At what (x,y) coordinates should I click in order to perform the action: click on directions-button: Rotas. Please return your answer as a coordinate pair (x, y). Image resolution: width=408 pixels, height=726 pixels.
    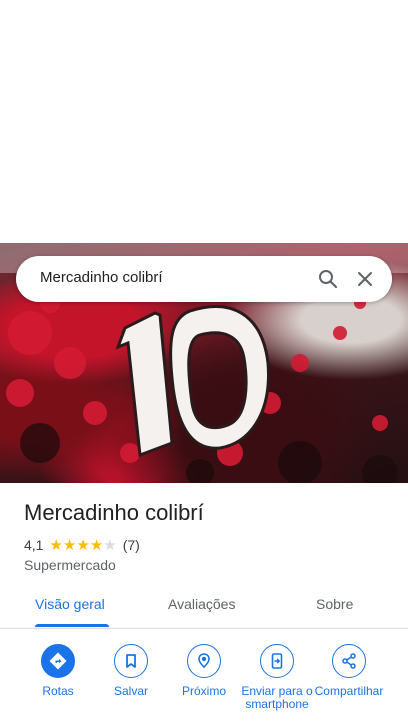
    Looking at the image, I should click on (58, 671).